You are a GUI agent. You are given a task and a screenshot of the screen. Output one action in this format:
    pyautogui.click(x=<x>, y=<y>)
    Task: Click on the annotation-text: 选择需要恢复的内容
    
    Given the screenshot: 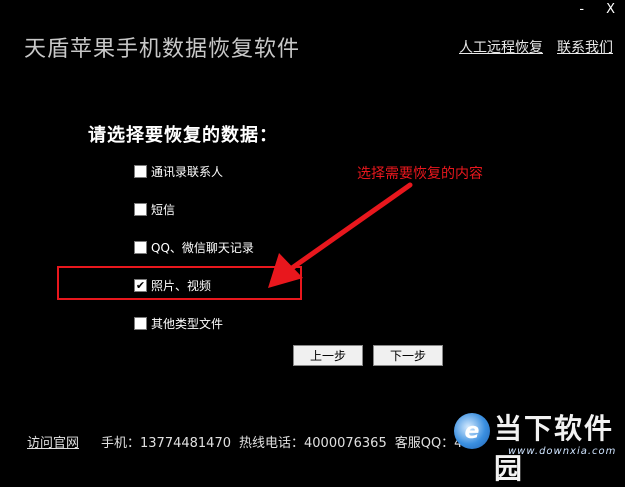 What is the action you would take?
    pyautogui.click(x=420, y=174)
    